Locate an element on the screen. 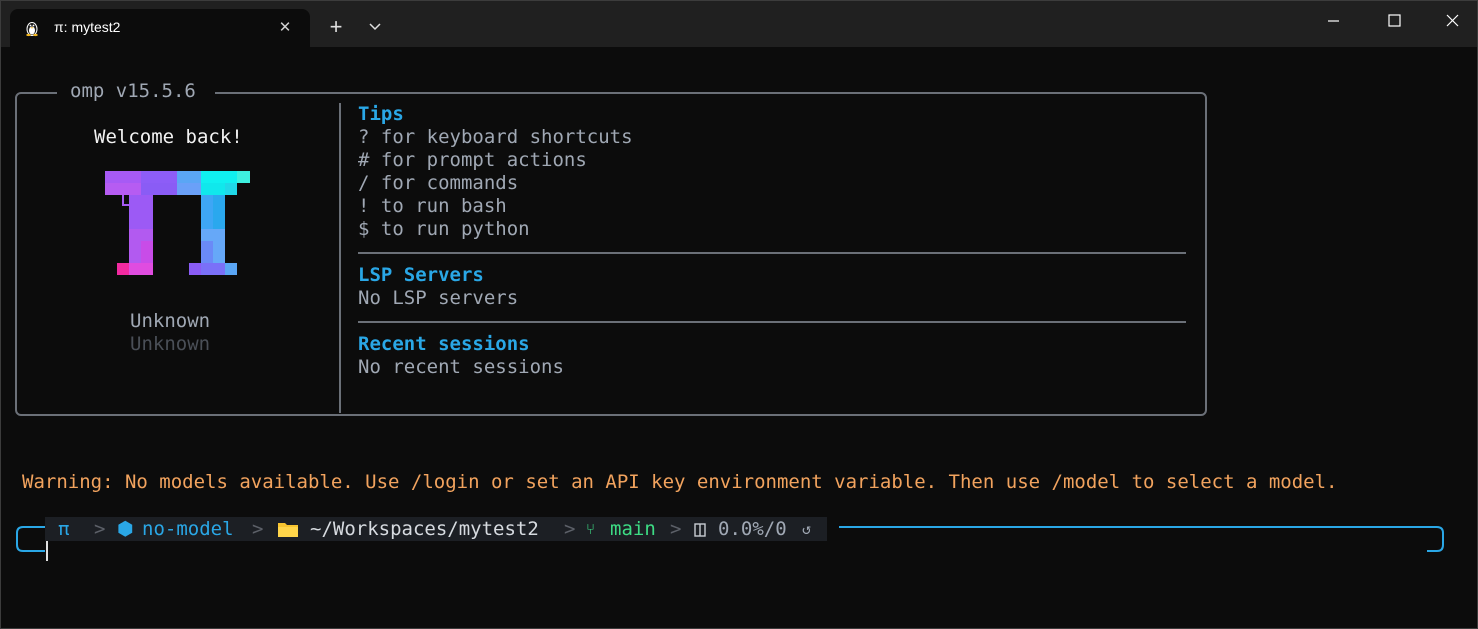  model-name: Unknown is located at coordinates (170, 321).